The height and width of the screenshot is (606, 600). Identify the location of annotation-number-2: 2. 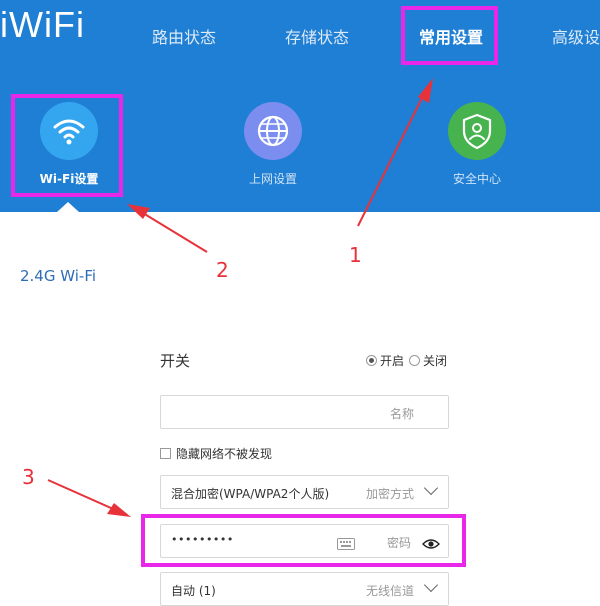
(222, 270).